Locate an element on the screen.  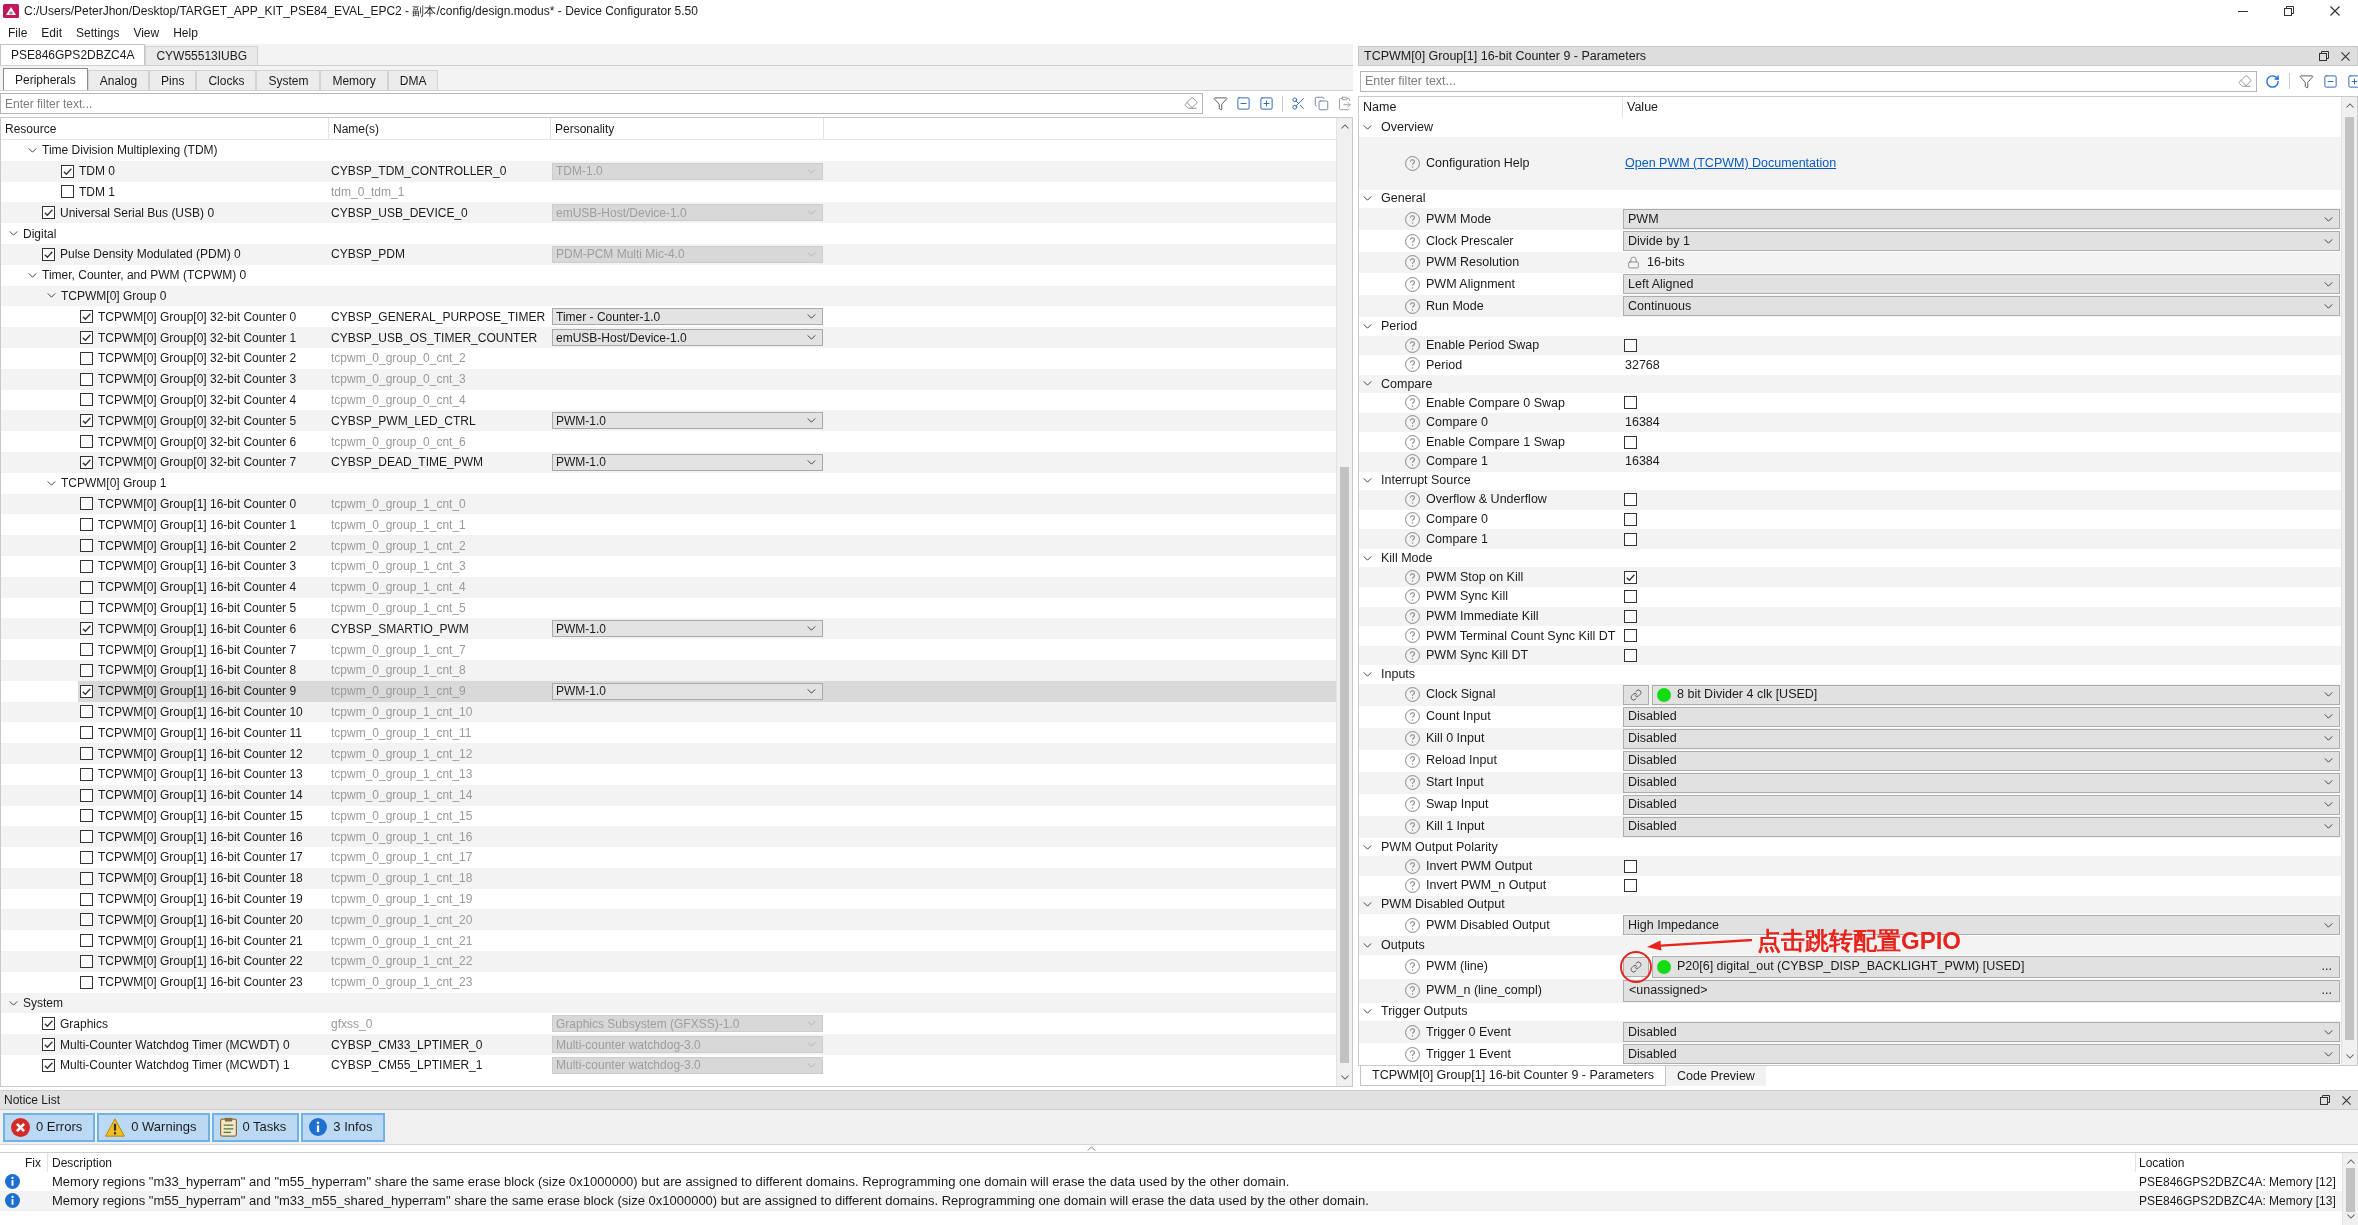
tree-row: TCPWM[0] Group 1 is located at coordinates (697, 483).